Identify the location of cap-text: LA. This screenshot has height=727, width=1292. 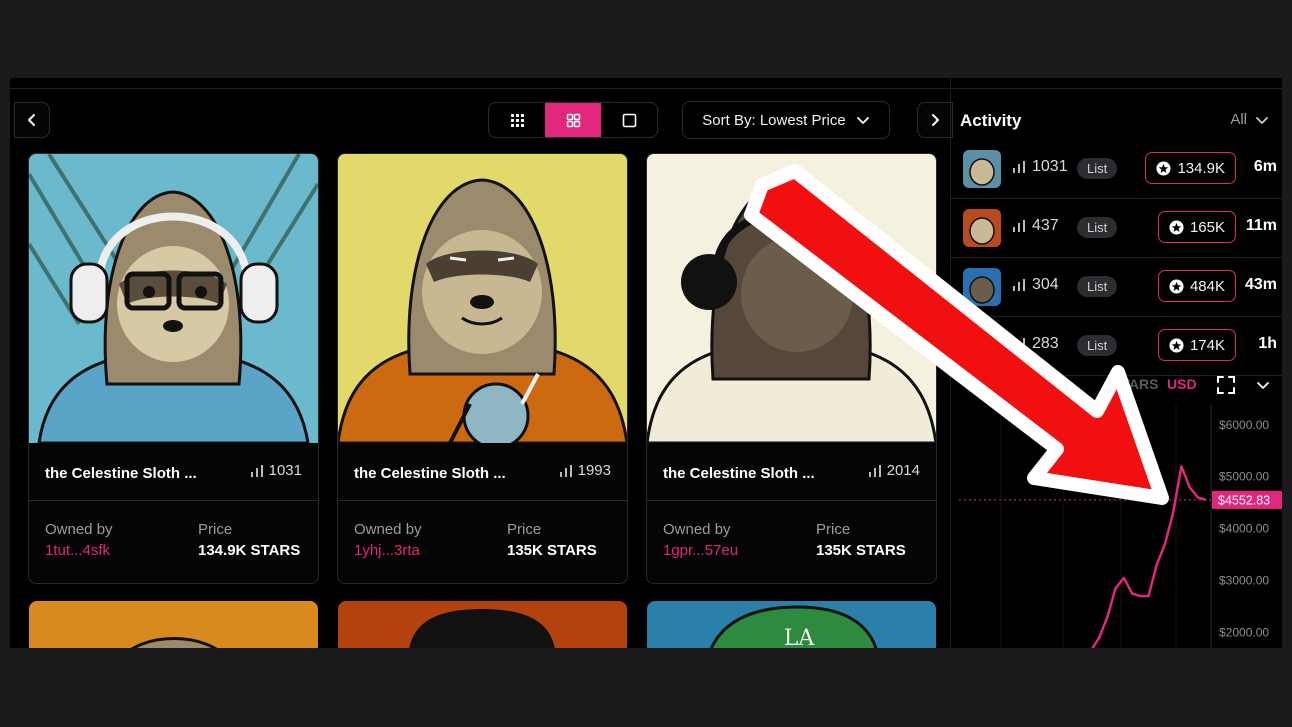
(800, 637).